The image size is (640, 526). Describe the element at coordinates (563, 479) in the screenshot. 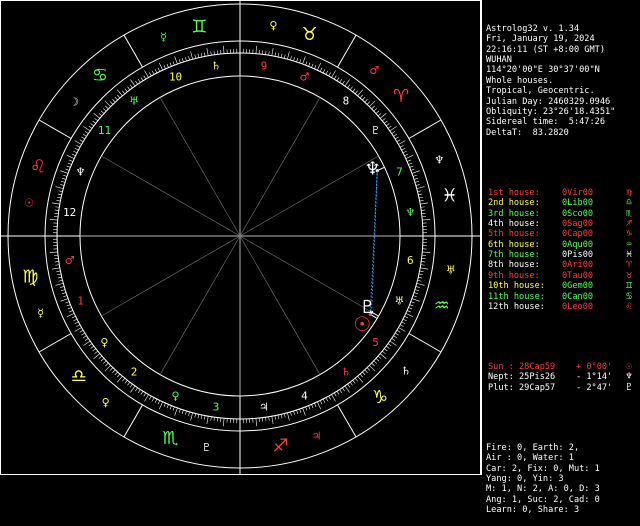

I see `stat-line: Yang: 0, Yin: 3` at that location.